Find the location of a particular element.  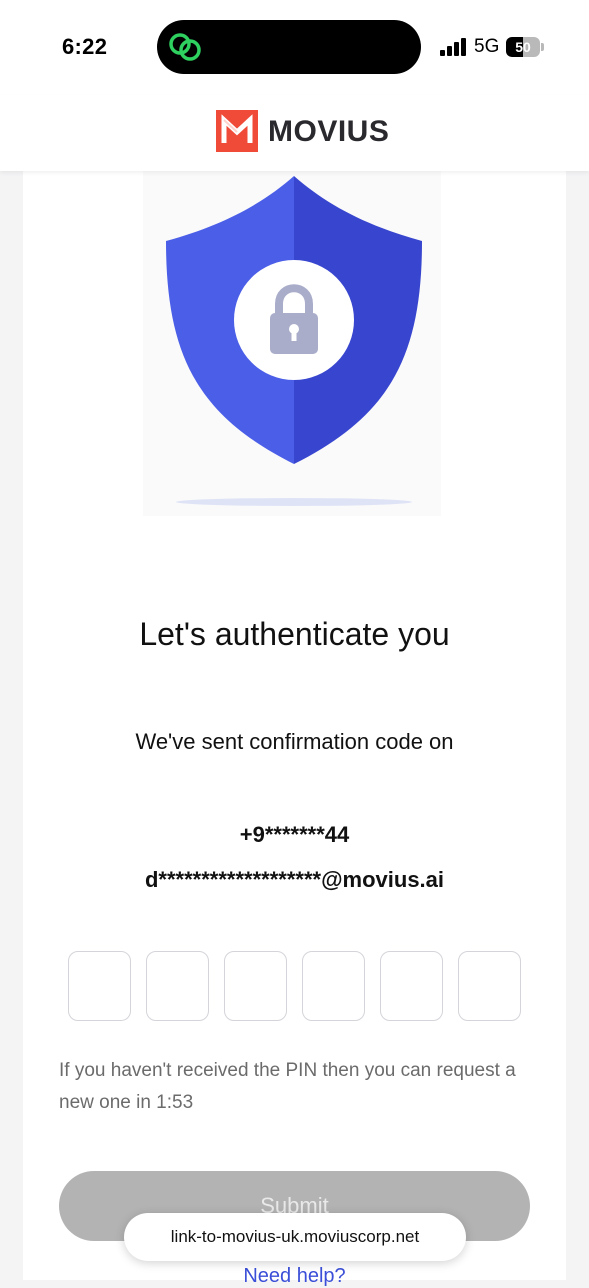

signal-icon is located at coordinates (453, 47).